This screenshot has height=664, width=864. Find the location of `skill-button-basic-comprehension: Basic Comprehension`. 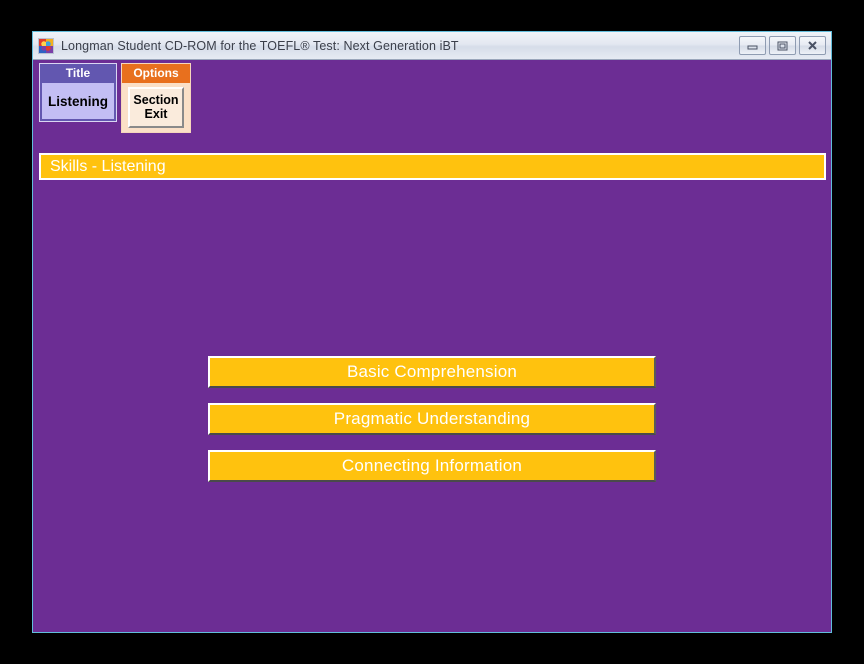

skill-button-basic-comprehension: Basic Comprehension is located at coordinates (432, 372).